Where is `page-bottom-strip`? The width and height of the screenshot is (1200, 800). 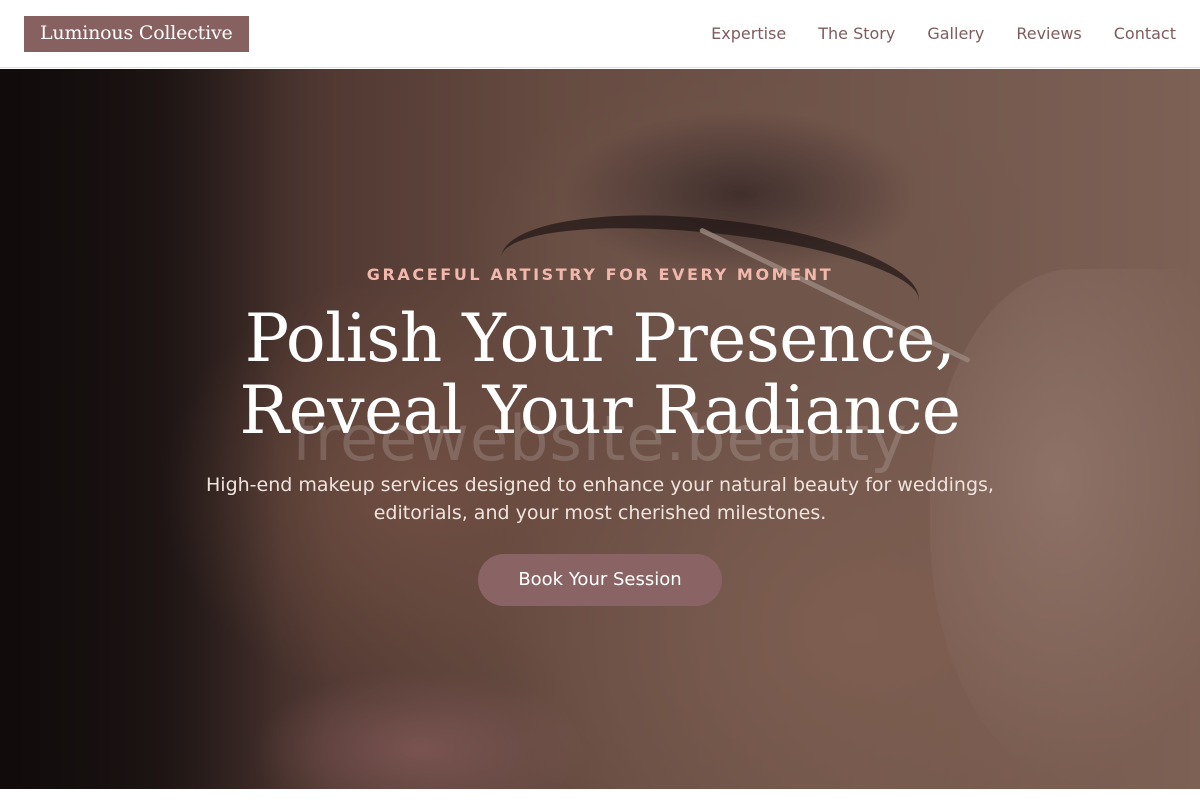 page-bottom-strip is located at coordinates (600, 794).